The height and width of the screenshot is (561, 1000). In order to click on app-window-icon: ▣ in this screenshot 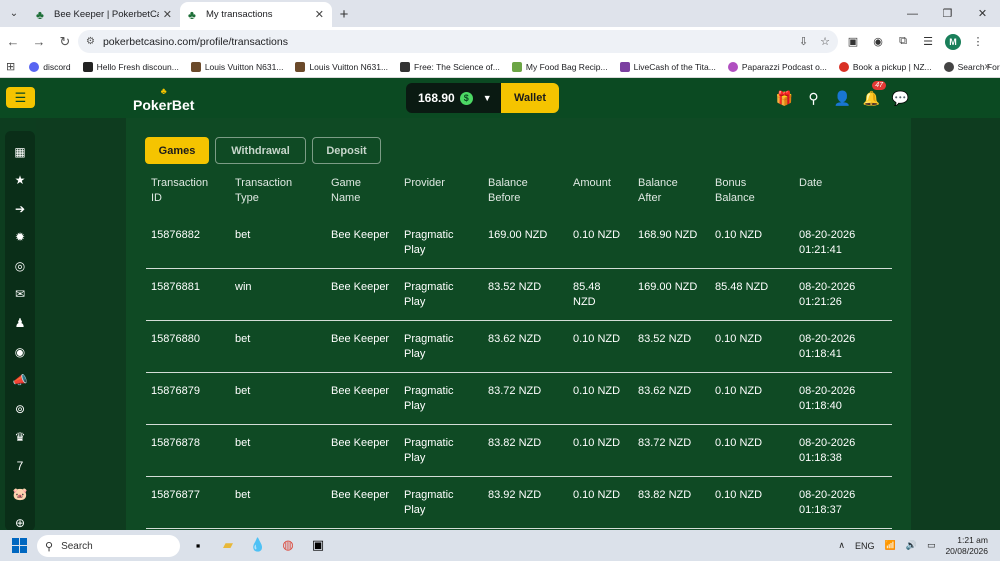, I will do `click(318, 545)`.